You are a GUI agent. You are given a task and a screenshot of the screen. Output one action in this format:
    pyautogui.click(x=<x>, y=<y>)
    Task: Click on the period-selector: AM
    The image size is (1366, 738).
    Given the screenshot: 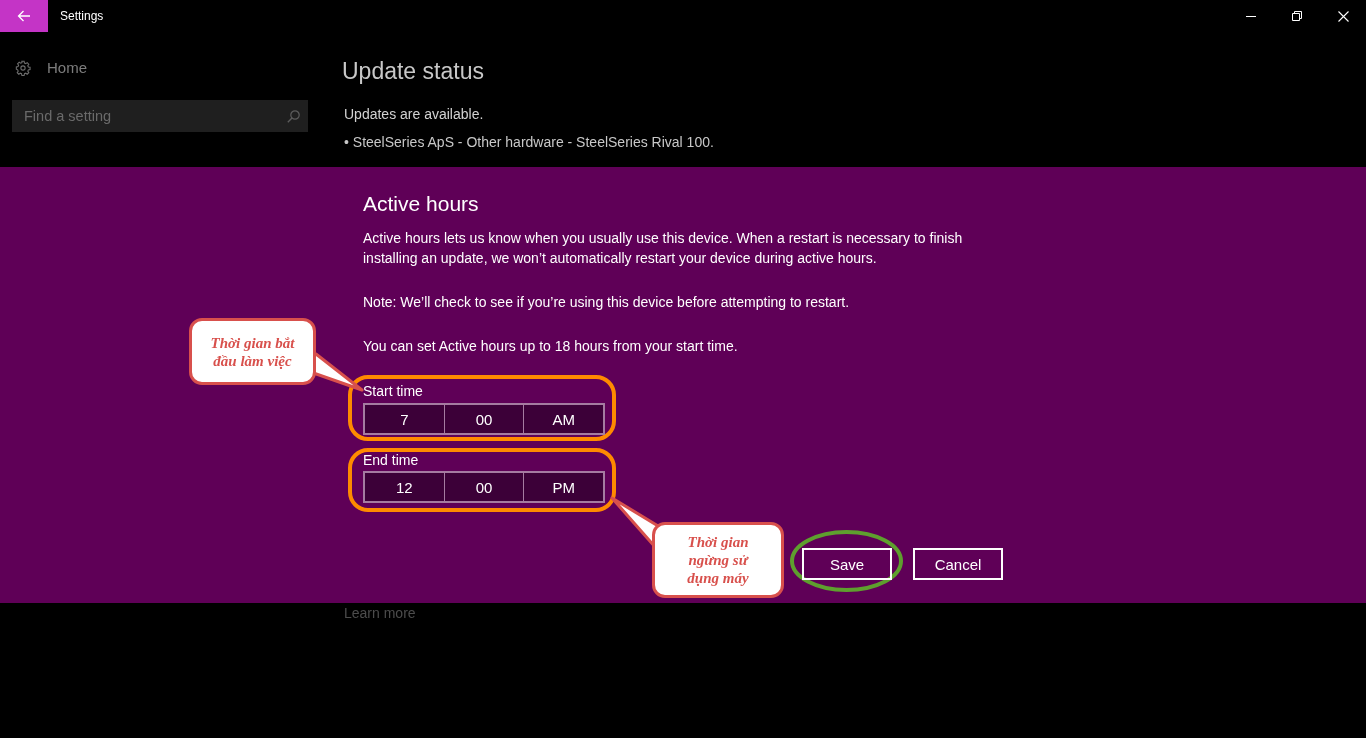 What is the action you would take?
    pyautogui.click(x=563, y=419)
    